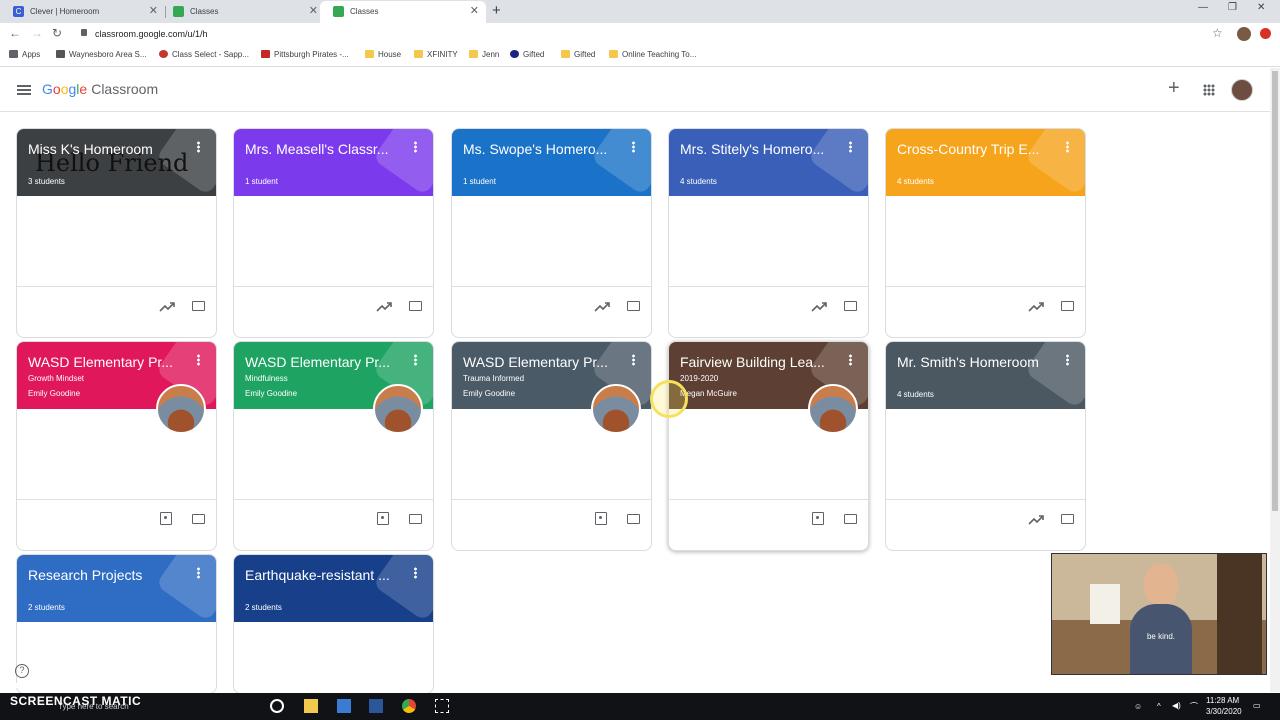  What do you see at coordinates (1209, 90) in the screenshot?
I see `google-apps-icon` at bounding box center [1209, 90].